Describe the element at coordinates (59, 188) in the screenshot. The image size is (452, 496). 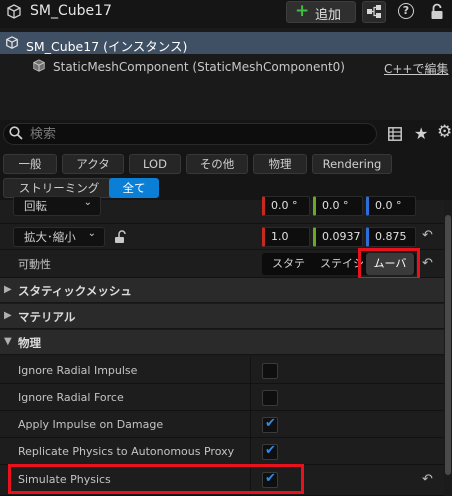
I see `filter-streaming: ストリーミング` at that location.